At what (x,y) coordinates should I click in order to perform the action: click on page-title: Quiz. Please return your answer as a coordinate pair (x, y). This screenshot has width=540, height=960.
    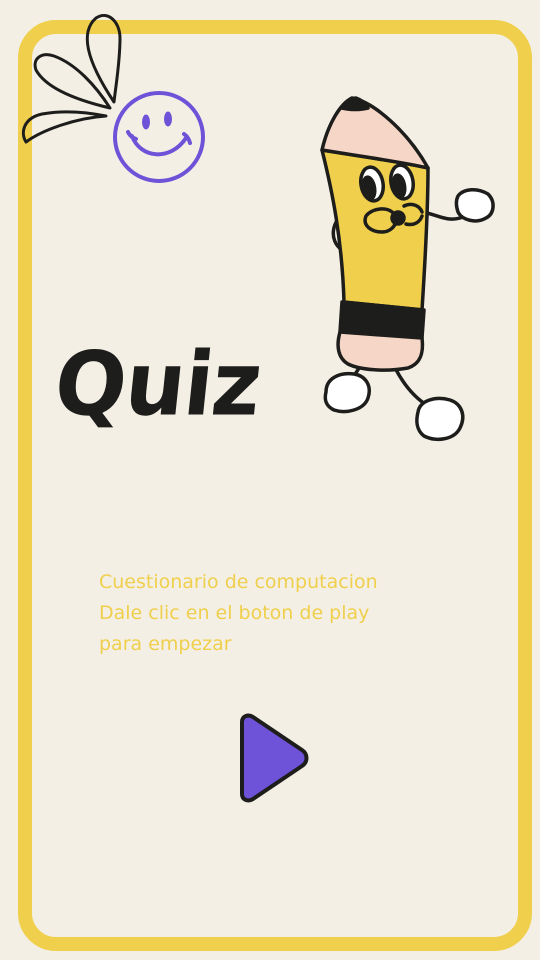
    Looking at the image, I should click on (157, 384).